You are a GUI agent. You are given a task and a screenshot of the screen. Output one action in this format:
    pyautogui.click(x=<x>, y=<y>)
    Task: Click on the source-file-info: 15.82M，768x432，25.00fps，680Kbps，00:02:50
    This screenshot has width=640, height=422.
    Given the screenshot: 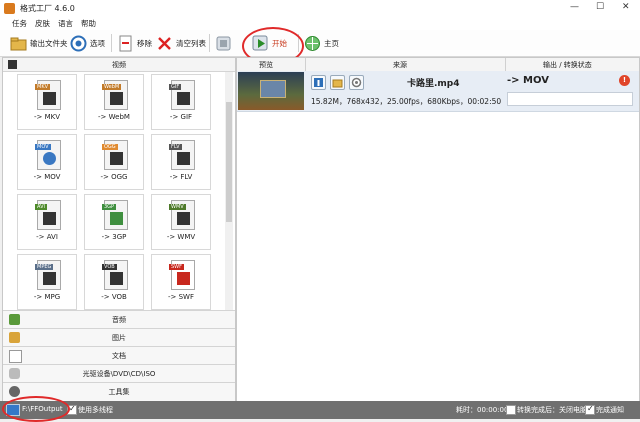 What is the action you would take?
    pyautogui.click(x=406, y=101)
    